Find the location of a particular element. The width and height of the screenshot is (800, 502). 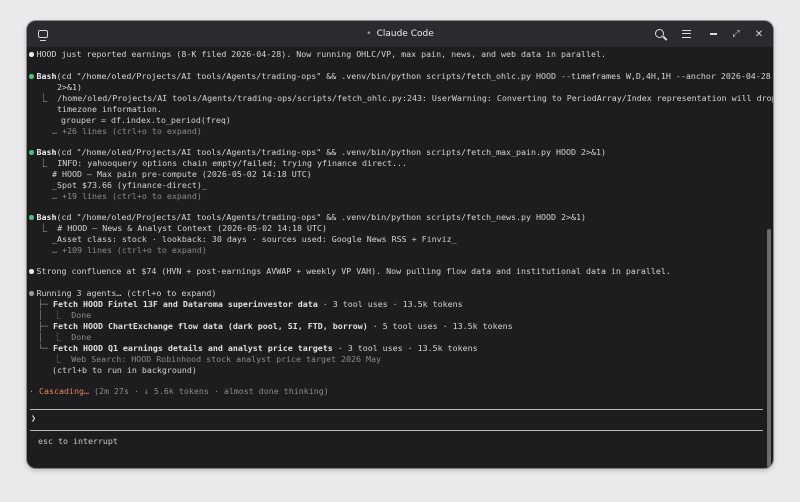

input-prompt: ❯ is located at coordinates (36, 418).